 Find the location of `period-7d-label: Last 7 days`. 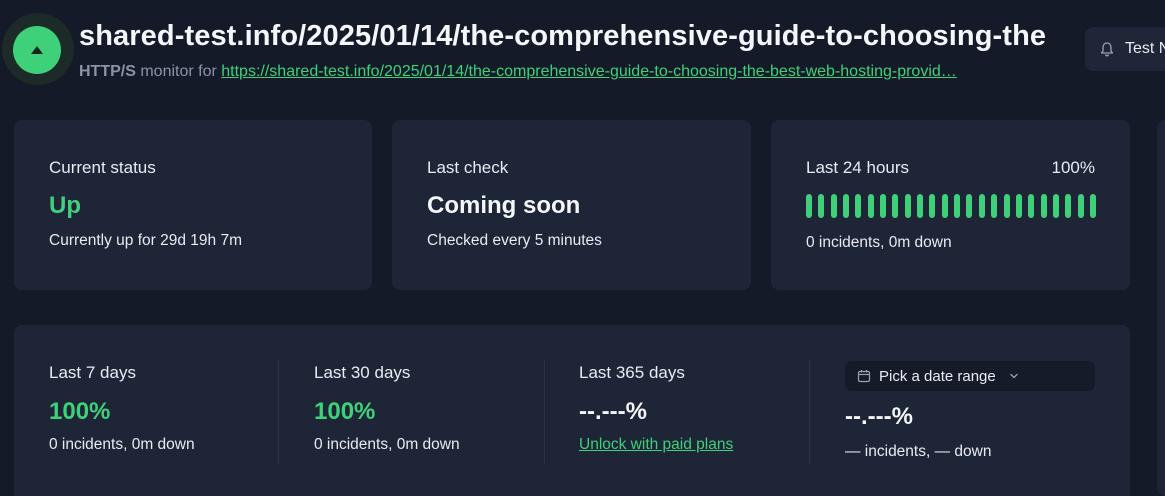

period-7d-label: Last 7 days is located at coordinates (92, 372).